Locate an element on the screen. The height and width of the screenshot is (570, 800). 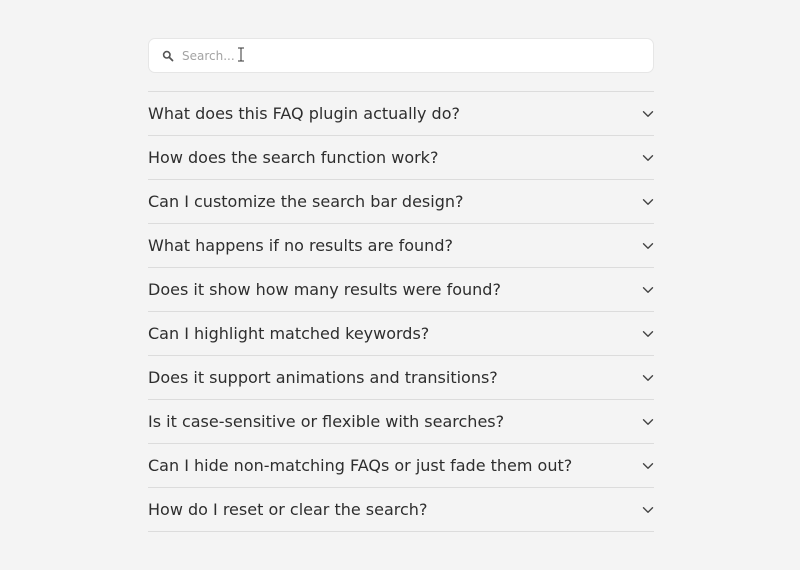
faq-question: What happens if no results are found? is located at coordinates (300, 245).